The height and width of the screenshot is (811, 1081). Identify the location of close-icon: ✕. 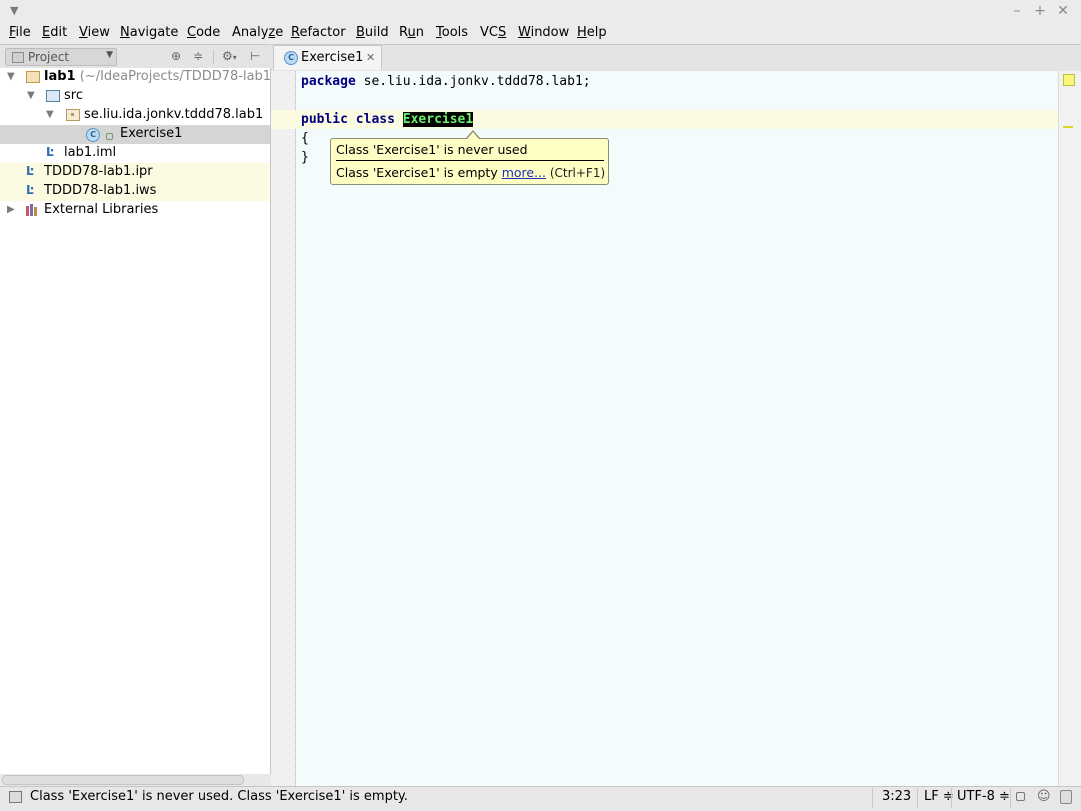
(1063, 11).